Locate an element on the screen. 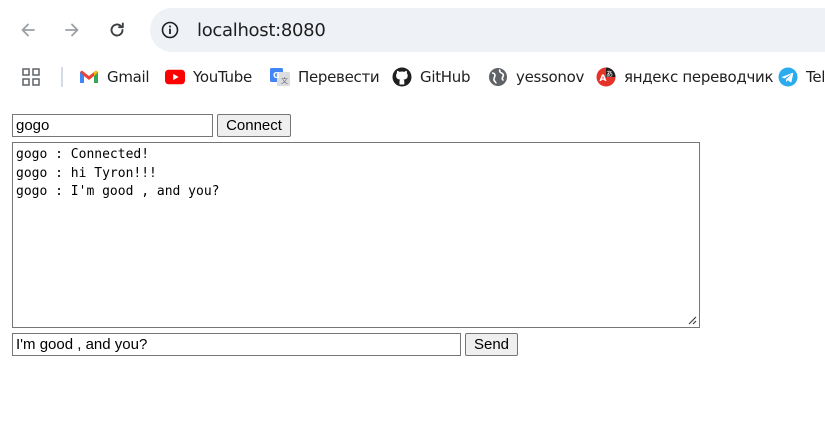  back-button is located at coordinates (28, 30).